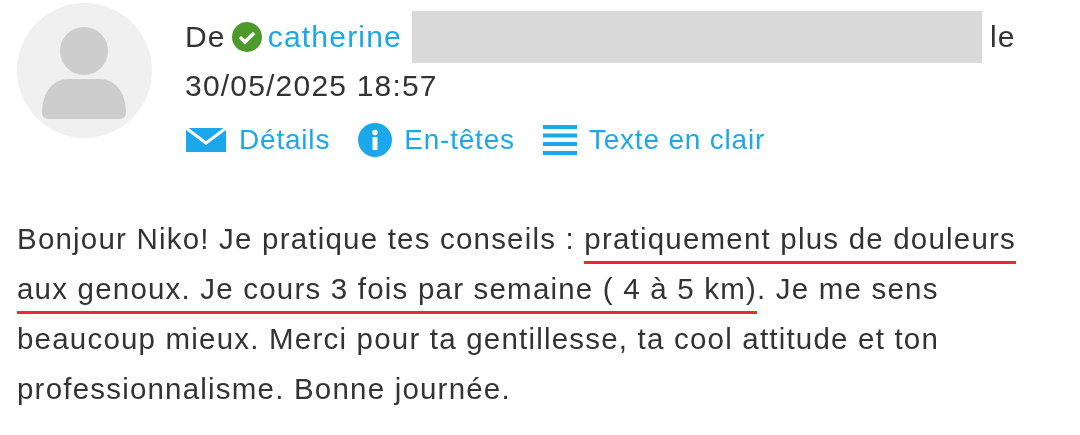 The image size is (1080, 435). What do you see at coordinates (559, 140) in the screenshot?
I see `lines-icon` at bounding box center [559, 140].